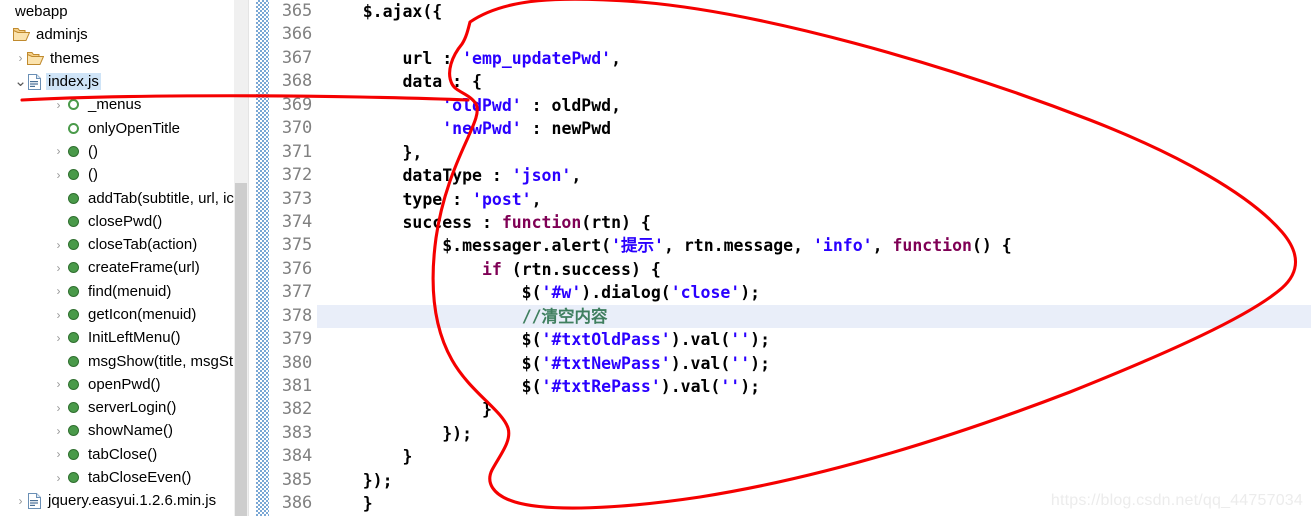 This screenshot has height=516, width=1311. I want to click on line-number: 382, so click(296, 409).